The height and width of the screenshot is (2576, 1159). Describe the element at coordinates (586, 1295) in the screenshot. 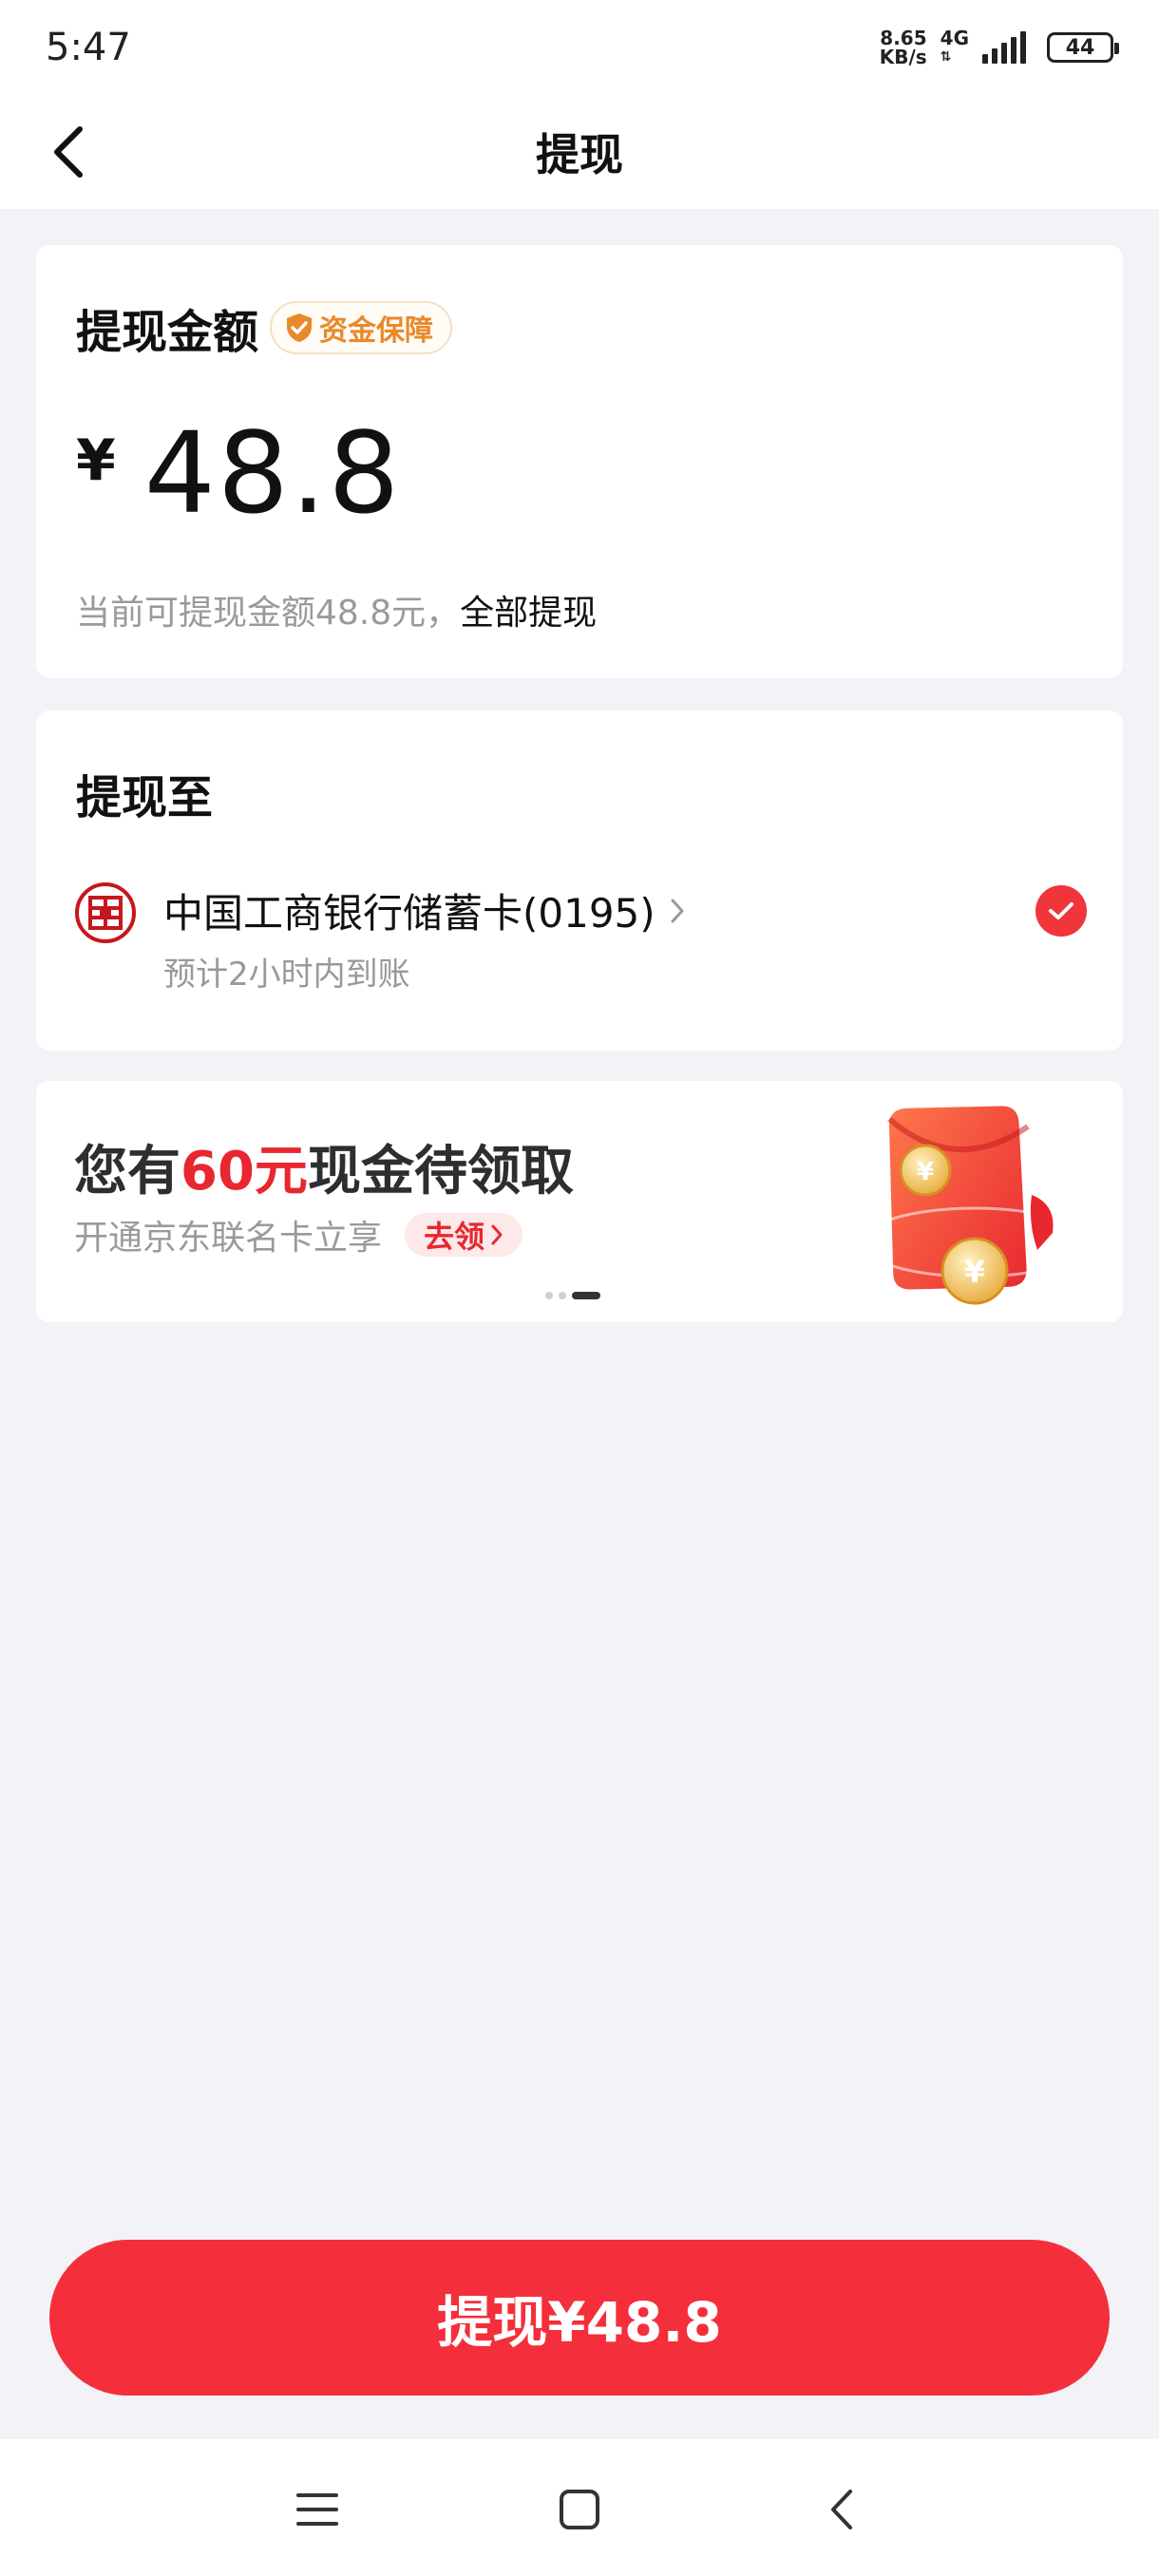

I see `carousel-dot-active` at that location.